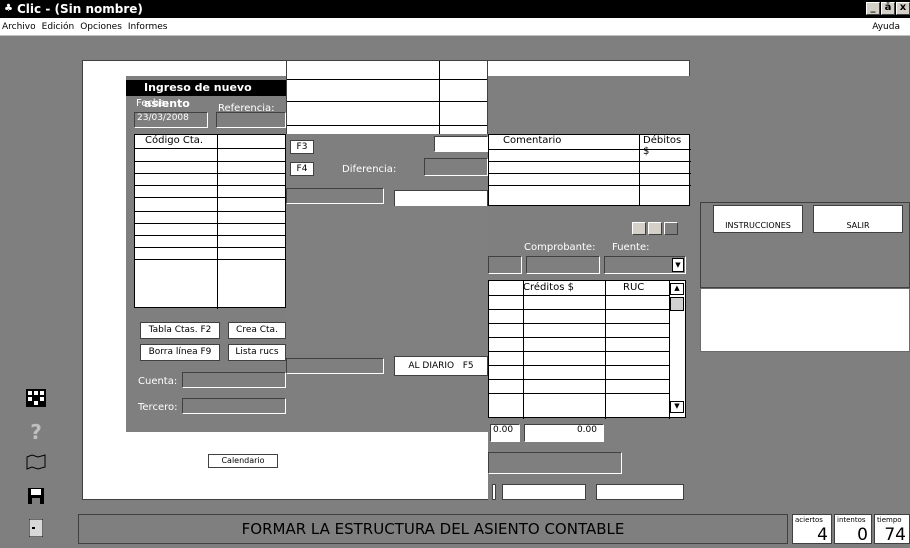 The image size is (910, 548). I want to click on cuenta-label: Cuenta:, so click(158, 381).